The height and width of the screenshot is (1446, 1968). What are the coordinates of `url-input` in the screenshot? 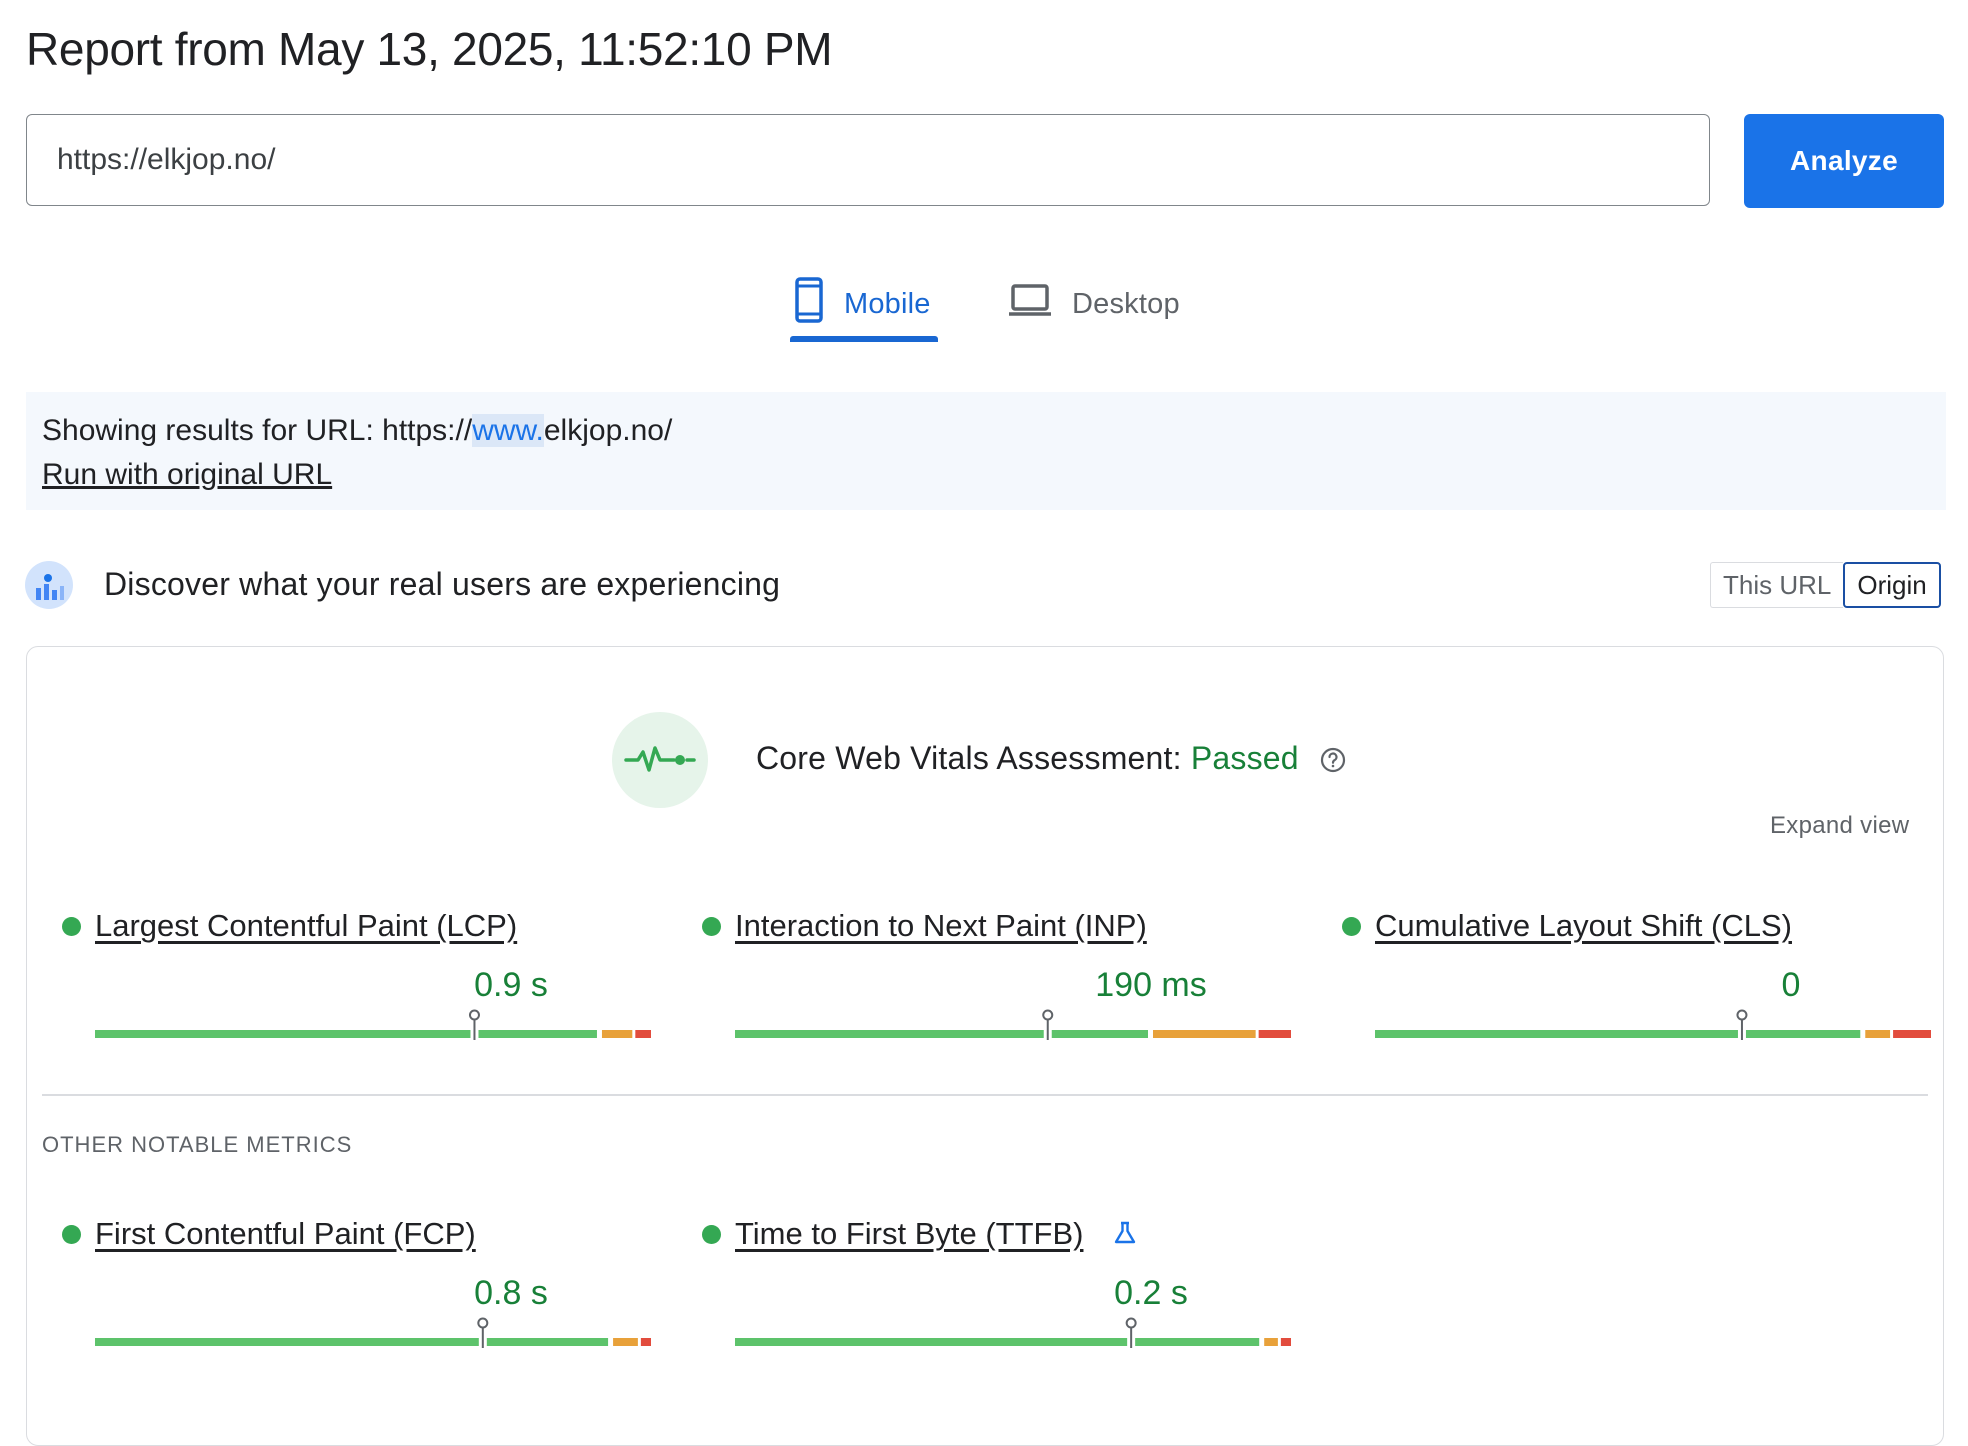 It's located at (868, 160).